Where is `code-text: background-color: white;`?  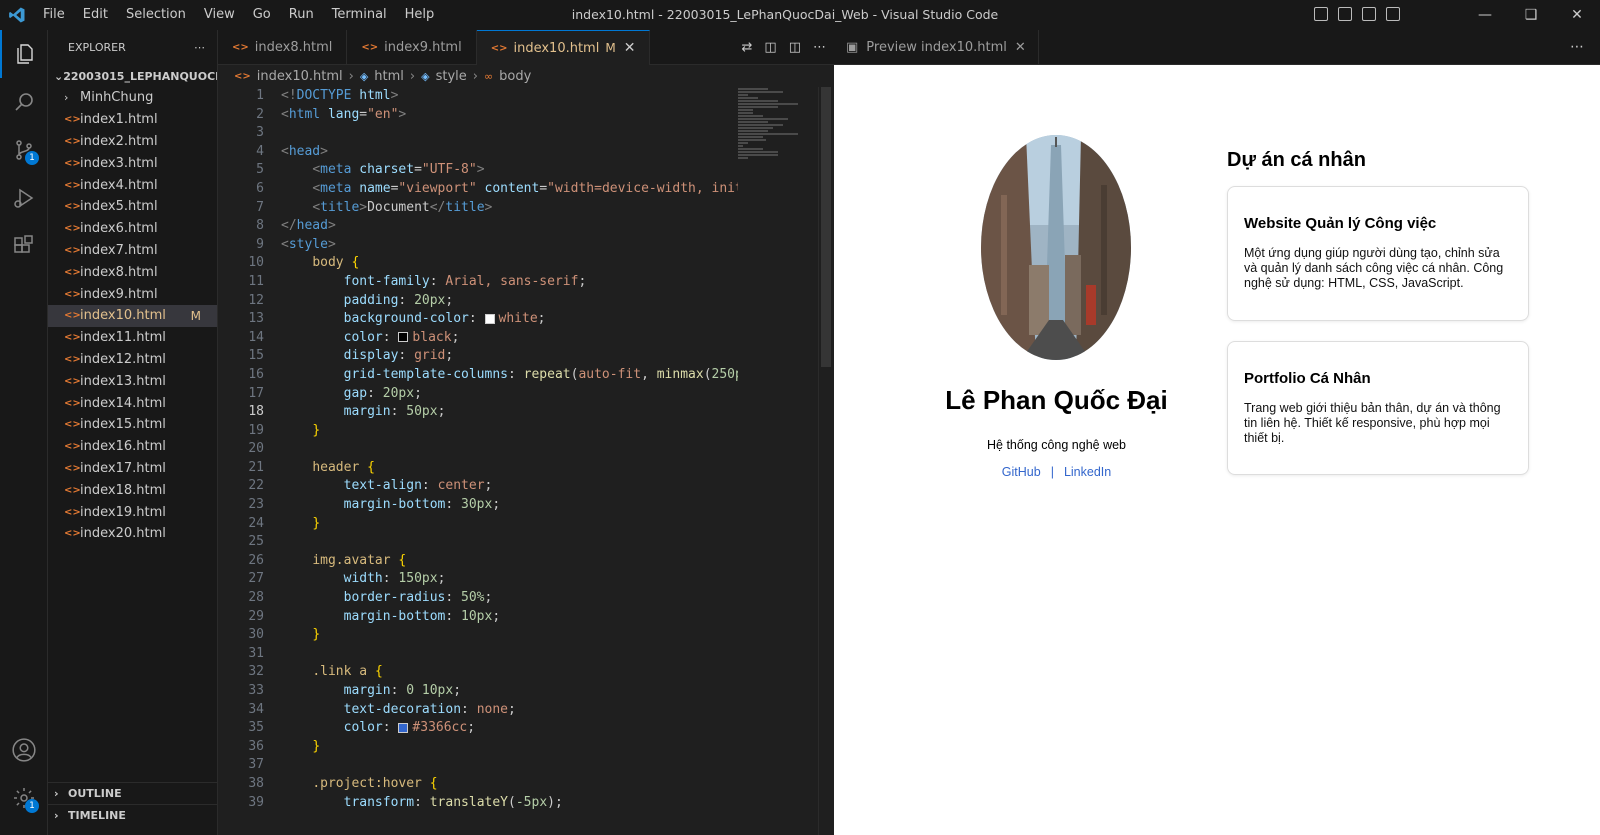
code-text: background-color: white; is located at coordinates (444, 319).